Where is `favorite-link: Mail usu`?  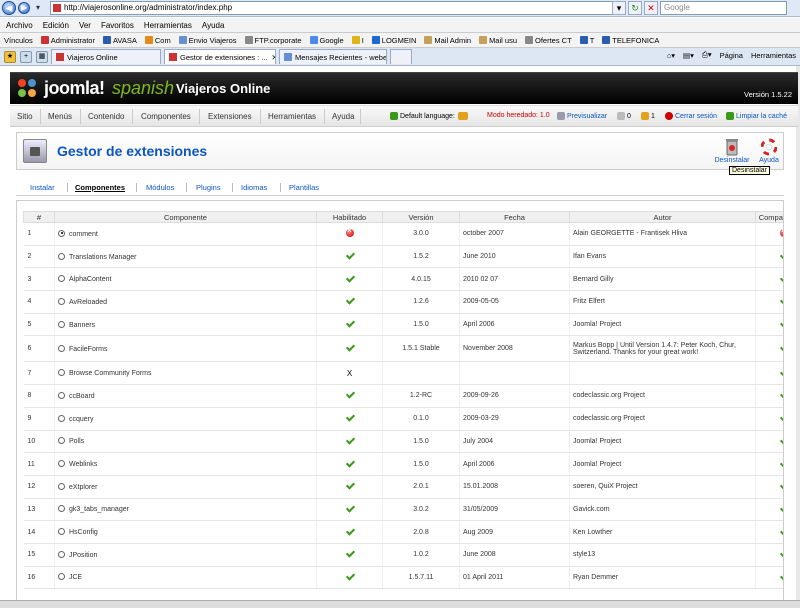
favorite-link: Mail usu is located at coordinates (498, 40).